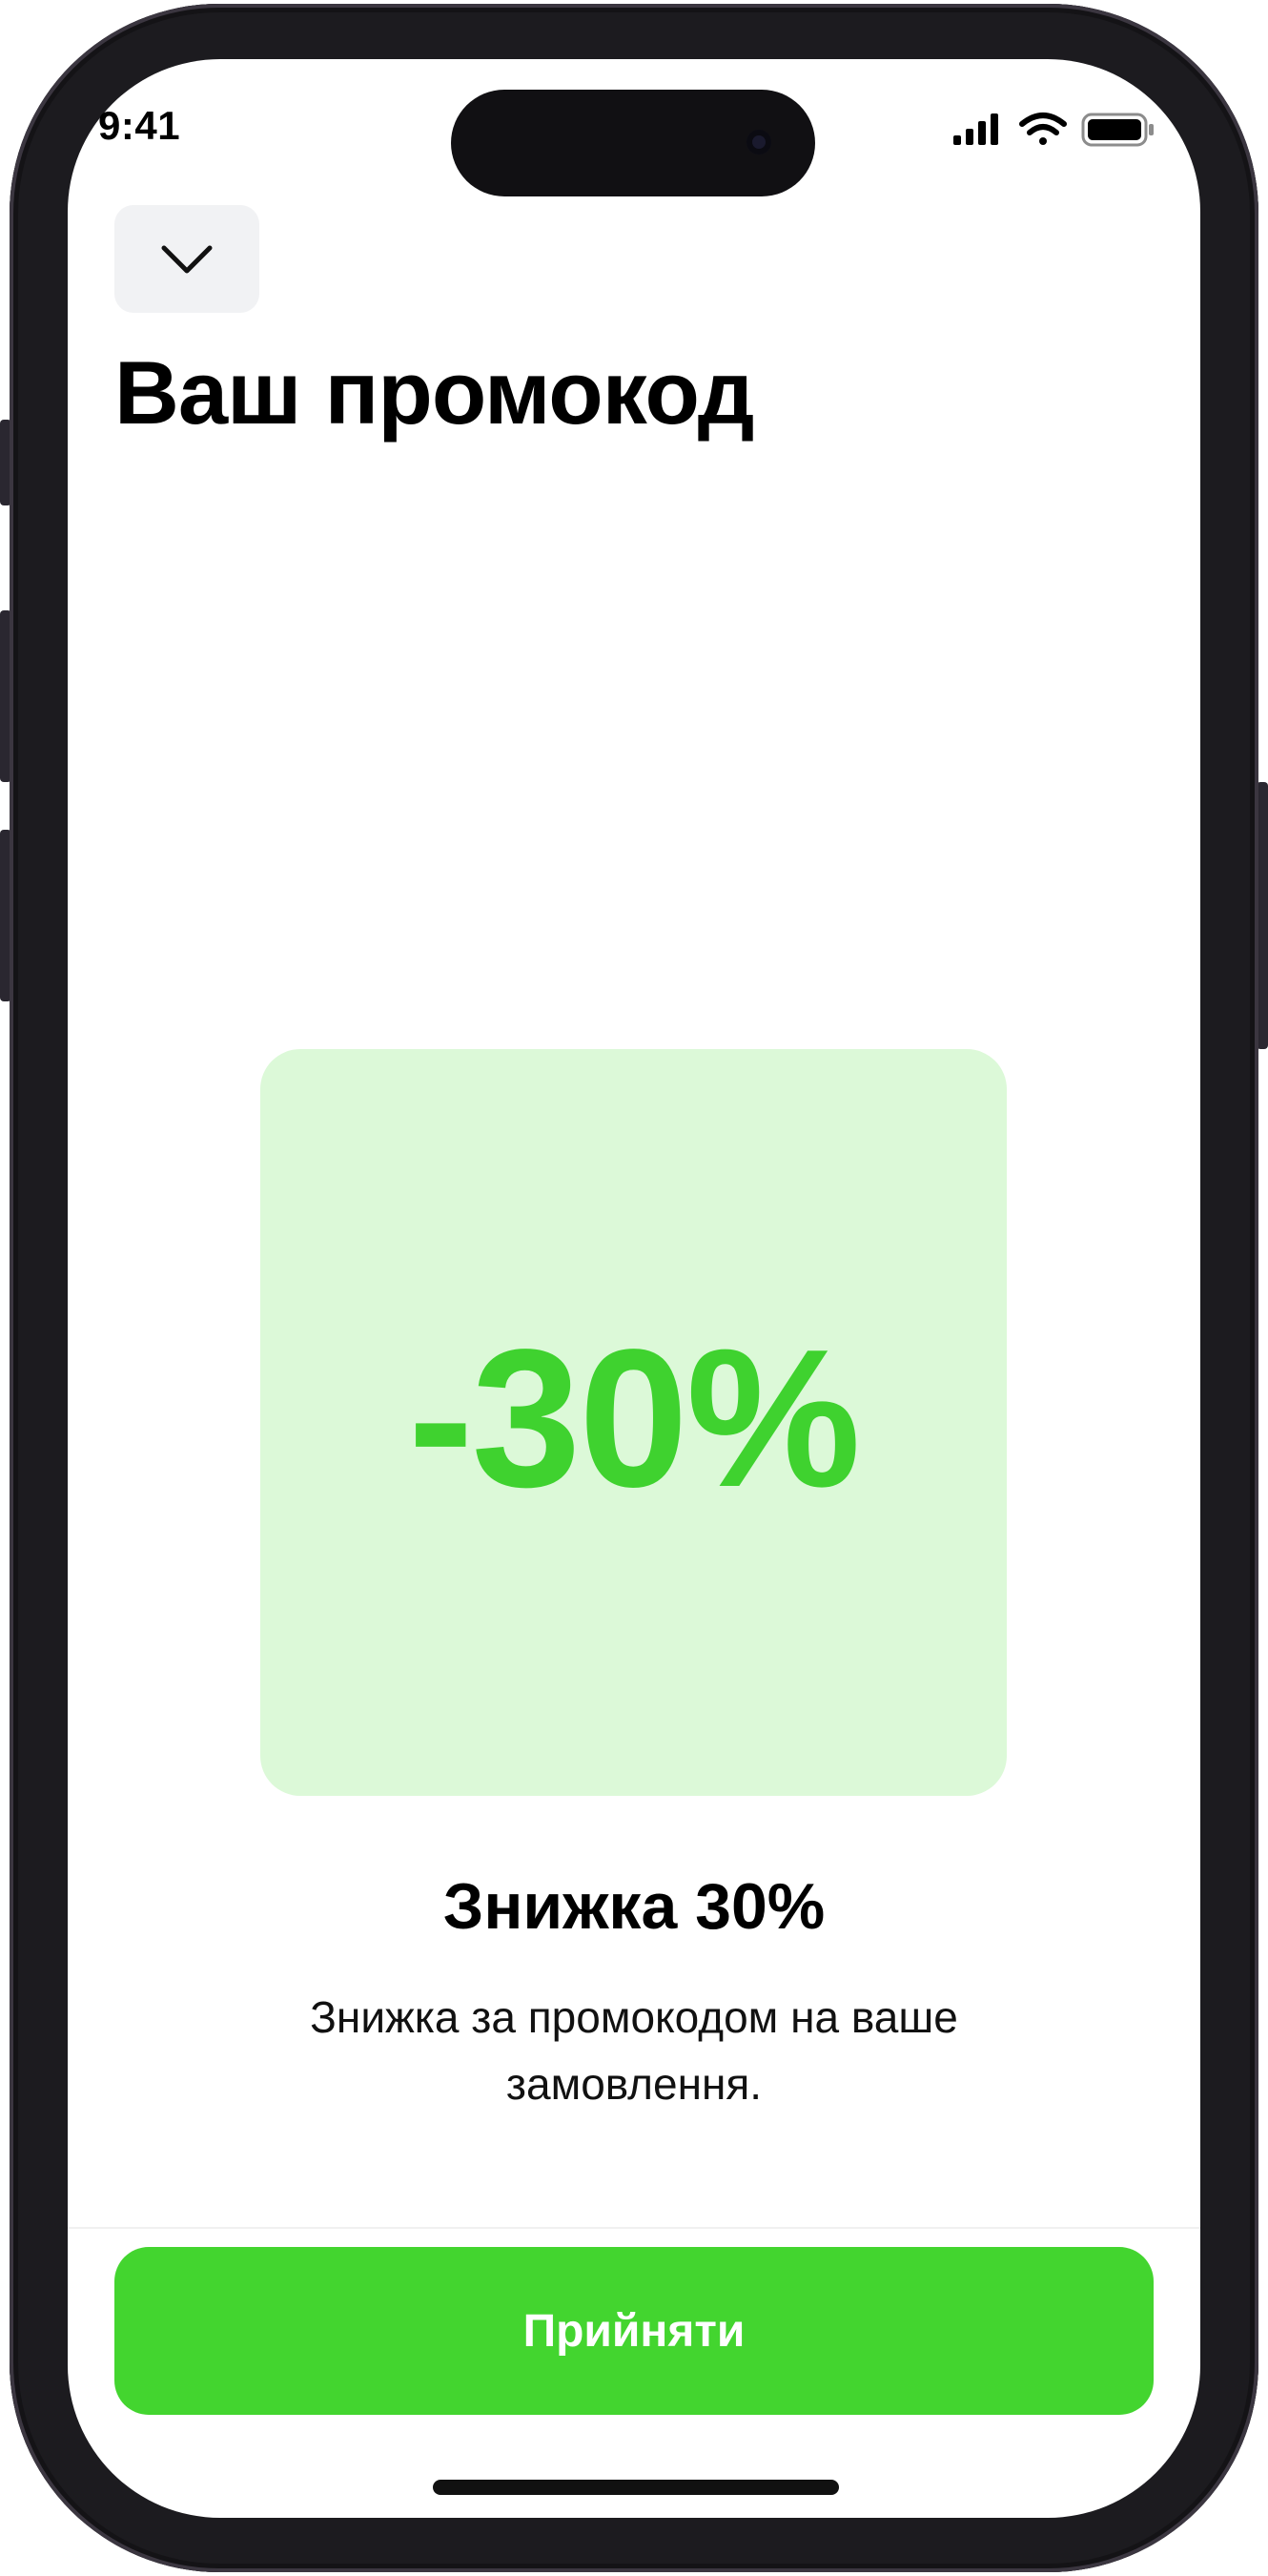 This screenshot has width=1268, height=2576. I want to click on status-icons, so click(1053, 130).